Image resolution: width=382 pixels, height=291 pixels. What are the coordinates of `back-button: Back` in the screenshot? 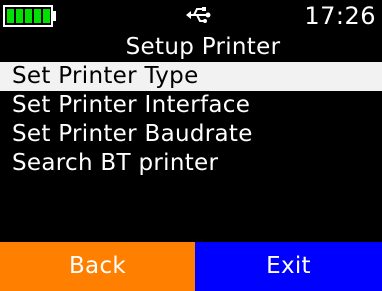 It's located at (97, 266).